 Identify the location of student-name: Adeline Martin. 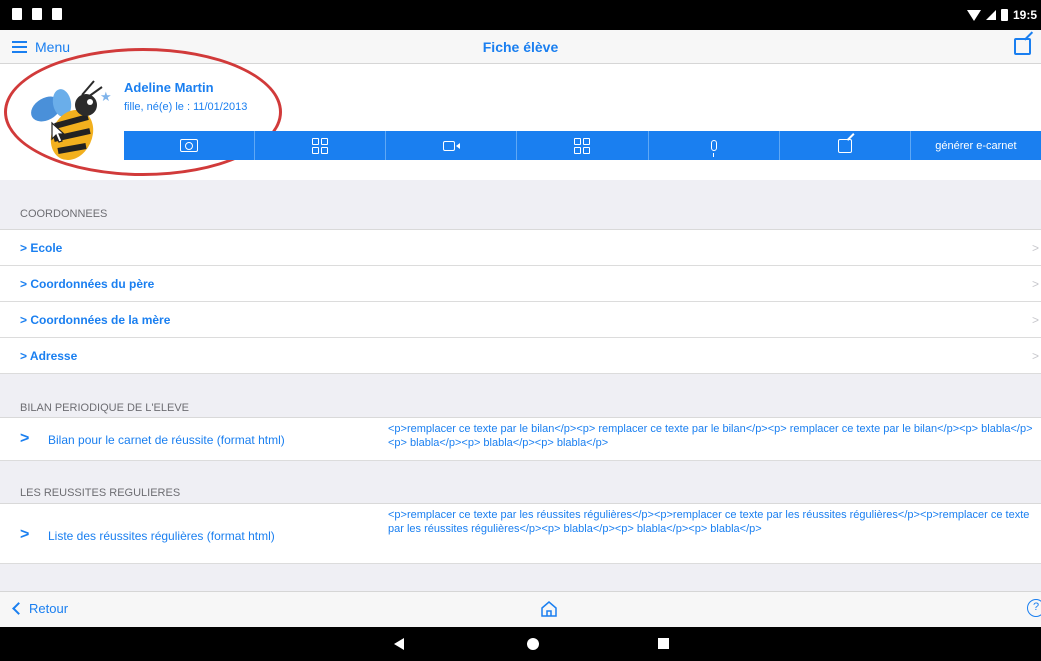
(169, 87).